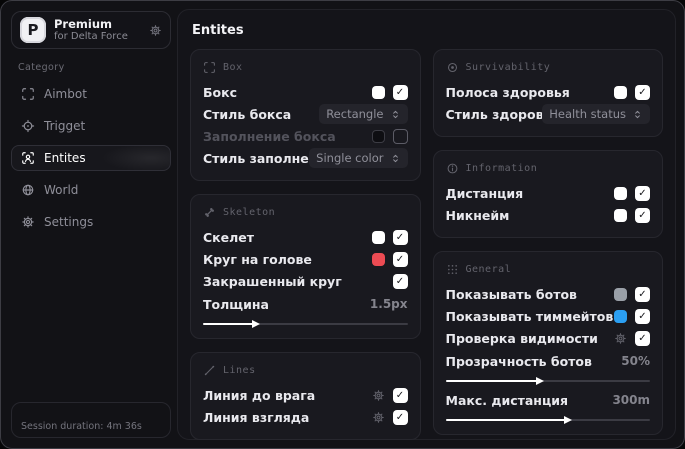 This screenshot has width=685, height=449. Describe the element at coordinates (28, 190) in the screenshot. I see `globe-icon` at that location.